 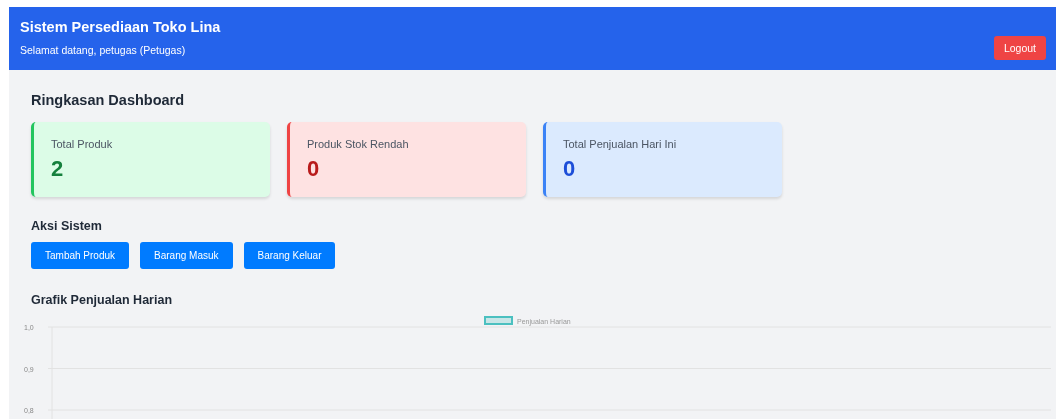 I want to click on card-label: Produk Stok Rendah, so click(x=358, y=144).